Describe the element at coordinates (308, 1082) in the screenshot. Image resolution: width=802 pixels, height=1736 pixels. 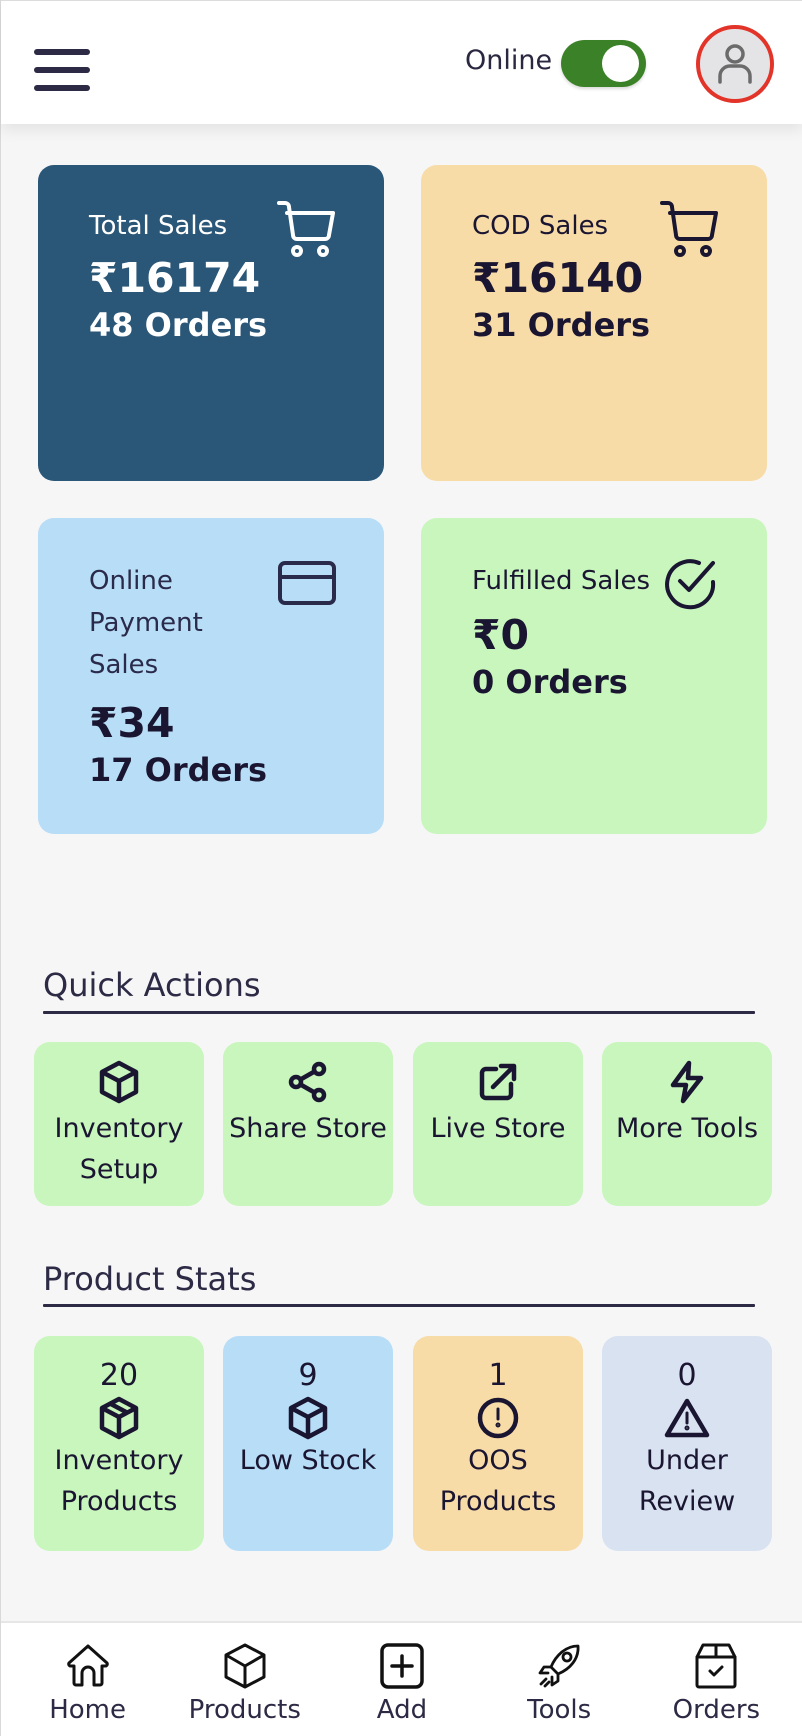
I see `share-icon` at that location.